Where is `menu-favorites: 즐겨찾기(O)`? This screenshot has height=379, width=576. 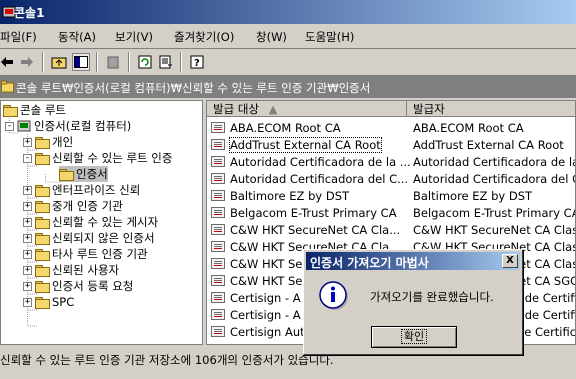 menu-favorites: 즐겨찾기(O) is located at coordinates (204, 37).